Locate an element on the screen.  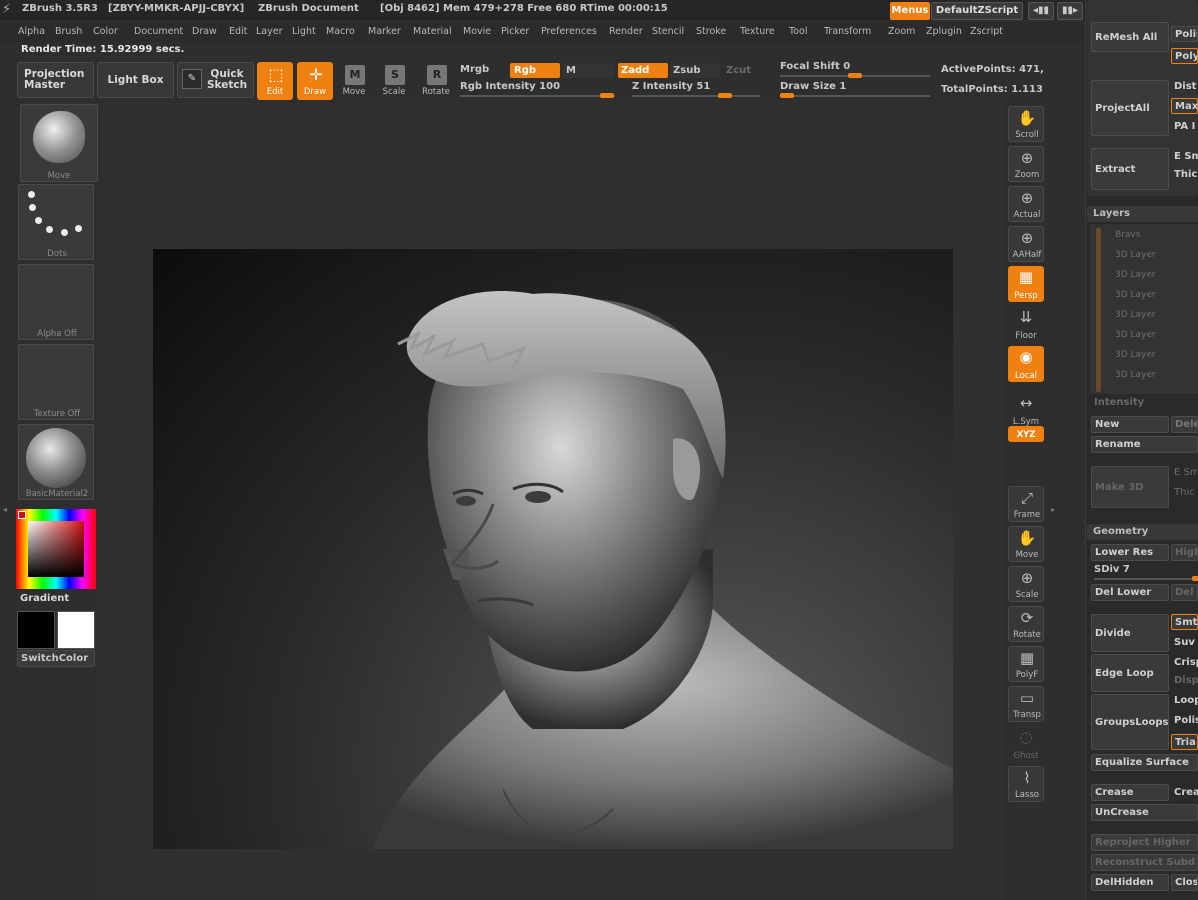
stroke-tile: Dots is located at coordinates (56, 222).